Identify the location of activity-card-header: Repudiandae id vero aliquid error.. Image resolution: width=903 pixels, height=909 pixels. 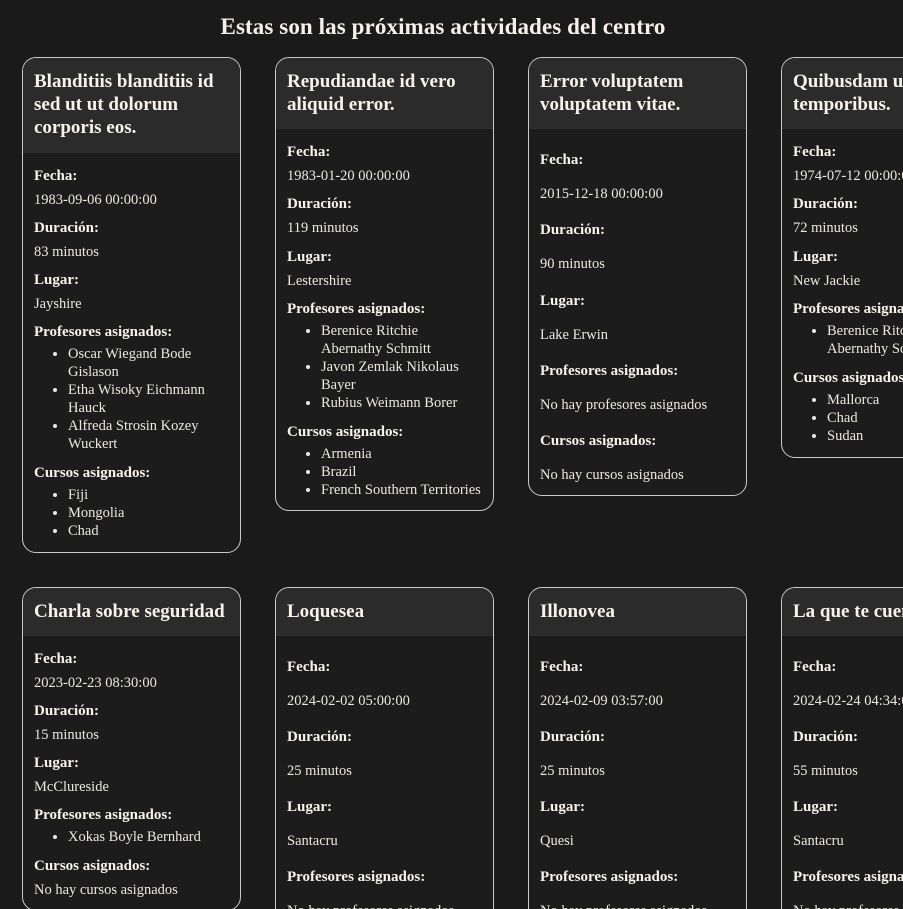
(384, 94).